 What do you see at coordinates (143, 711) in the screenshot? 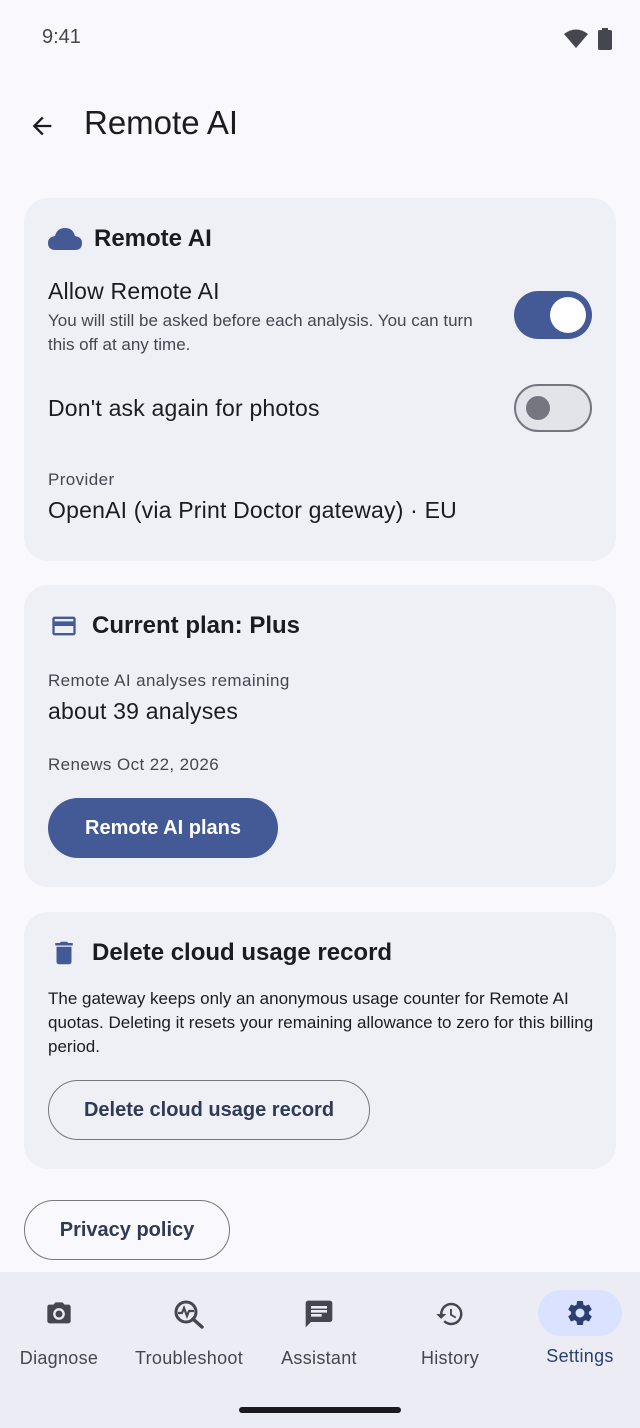
I see `remaining-value: about 39 analyses` at bounding box center [143, 711].